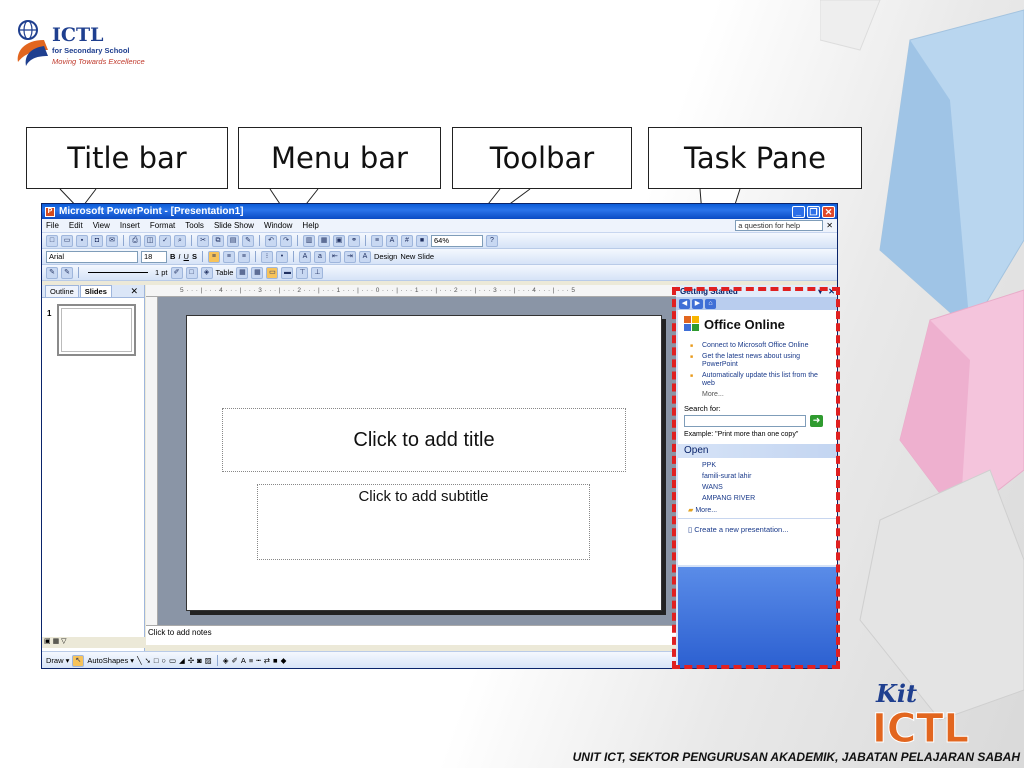  What do you see at coordinates (179, 256) in the screenshot?
I see `italic-button: I` at bounding box center [179, 256].